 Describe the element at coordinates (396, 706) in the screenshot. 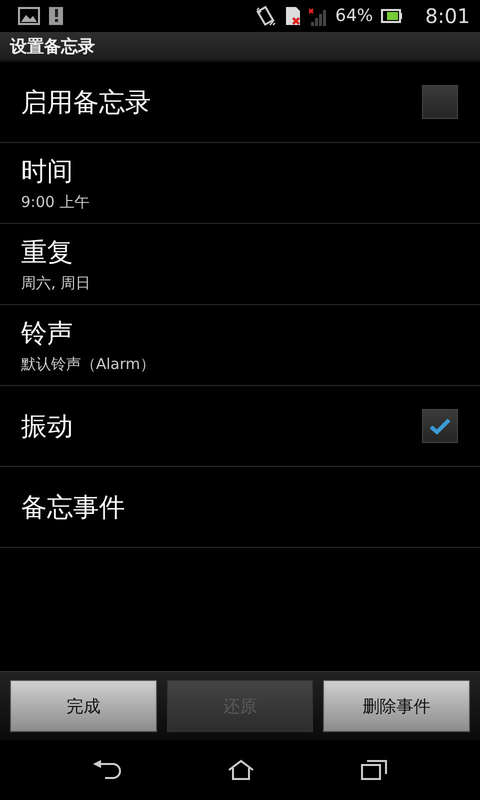

I see `action-button: 删除事件` at that location.